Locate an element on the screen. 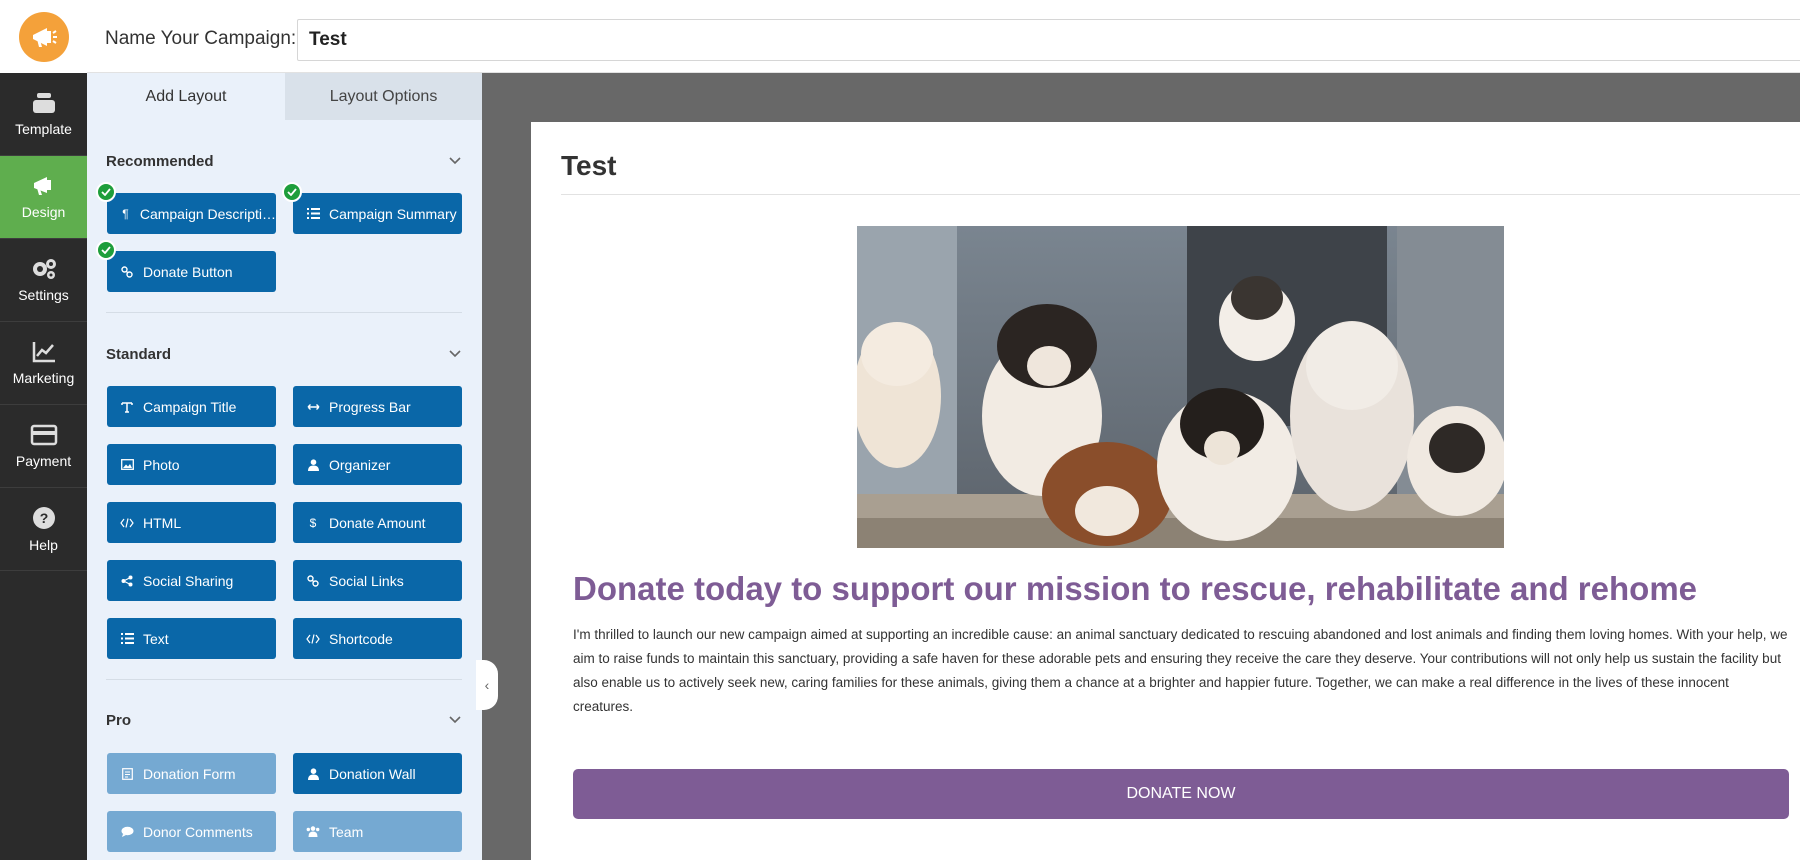  nav-marketing-label: Marketing is located at coordinates (43, 378).